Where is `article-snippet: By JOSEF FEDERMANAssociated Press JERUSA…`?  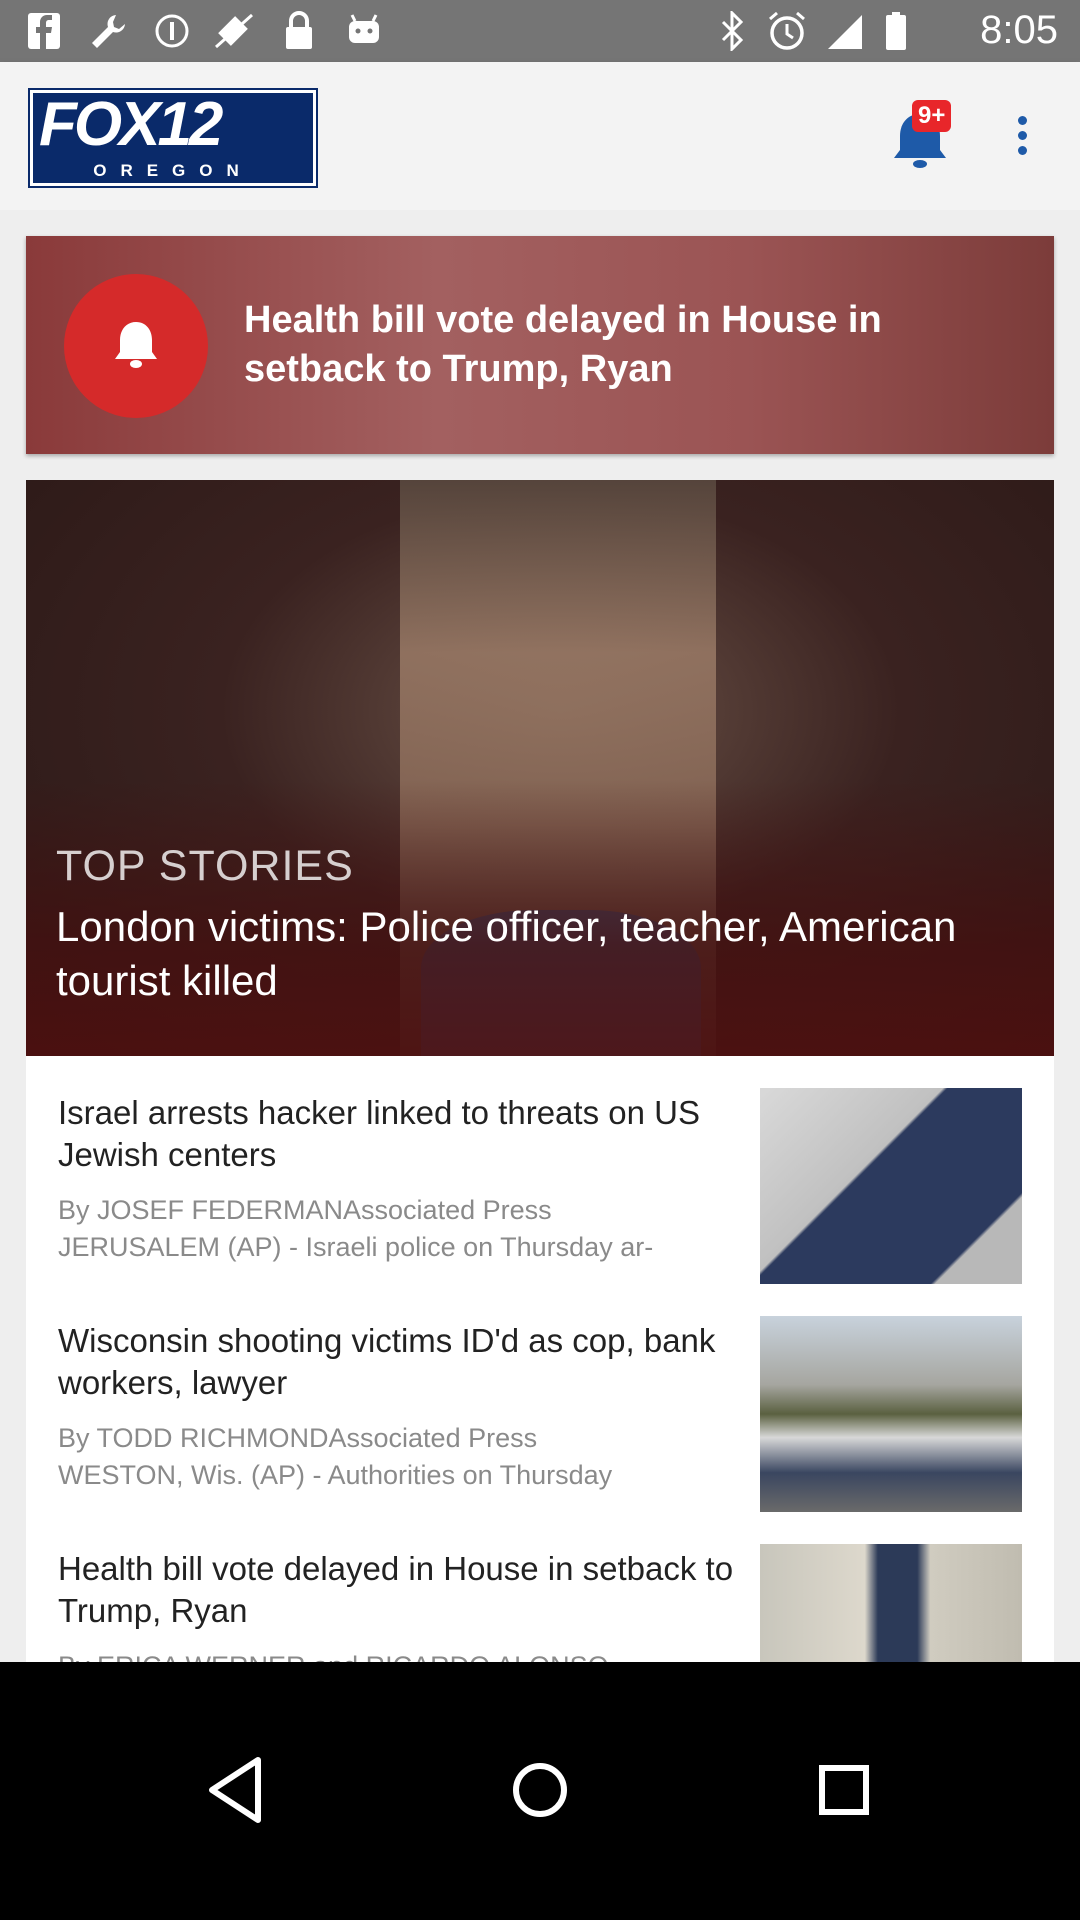 article-snippet: By JOSEF FEDERMANAssociated Press JERUSA… is located at coordinates (356, 1228).